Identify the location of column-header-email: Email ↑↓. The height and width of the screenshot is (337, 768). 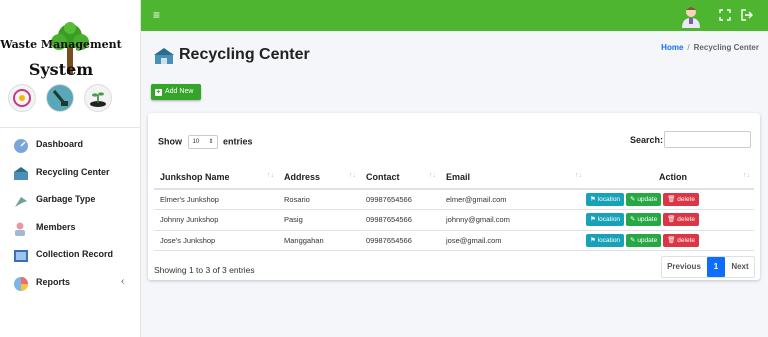
(513, 177).